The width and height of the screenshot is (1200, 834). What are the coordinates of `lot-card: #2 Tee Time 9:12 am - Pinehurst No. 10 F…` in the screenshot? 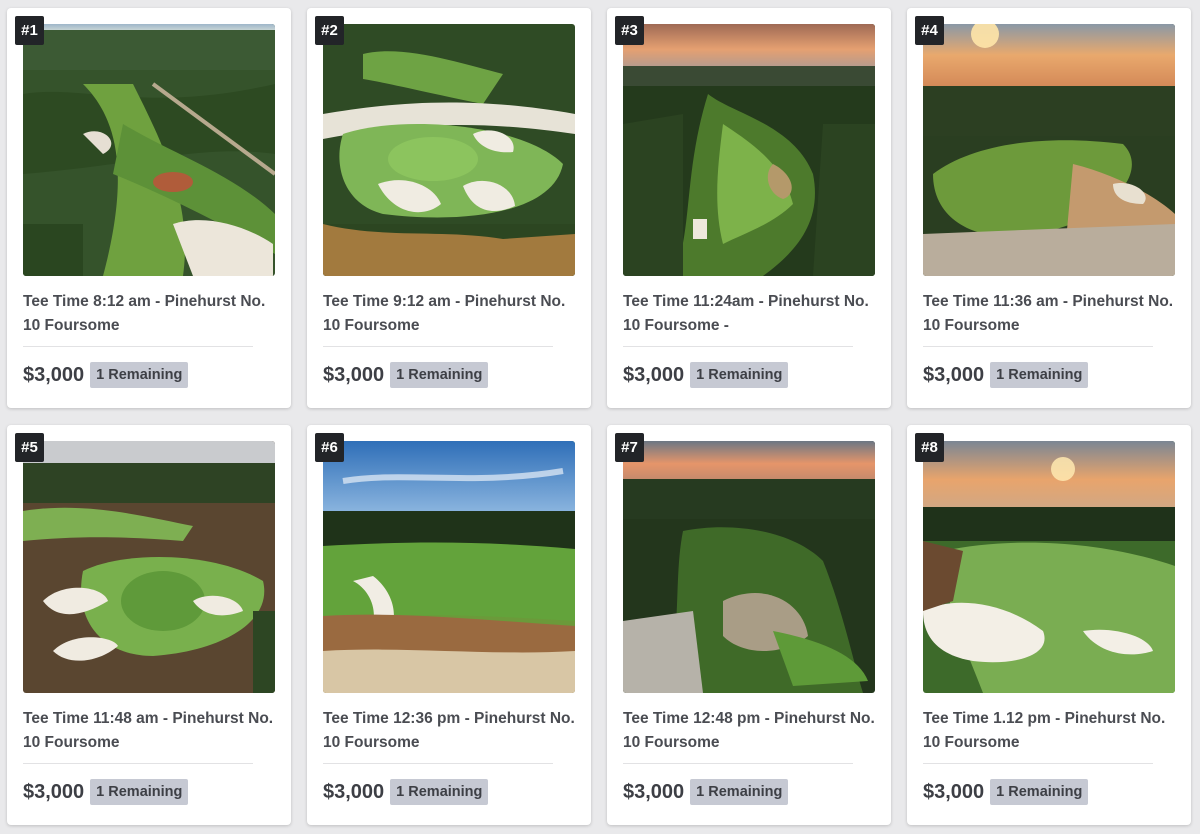 It's located at (449, 208).